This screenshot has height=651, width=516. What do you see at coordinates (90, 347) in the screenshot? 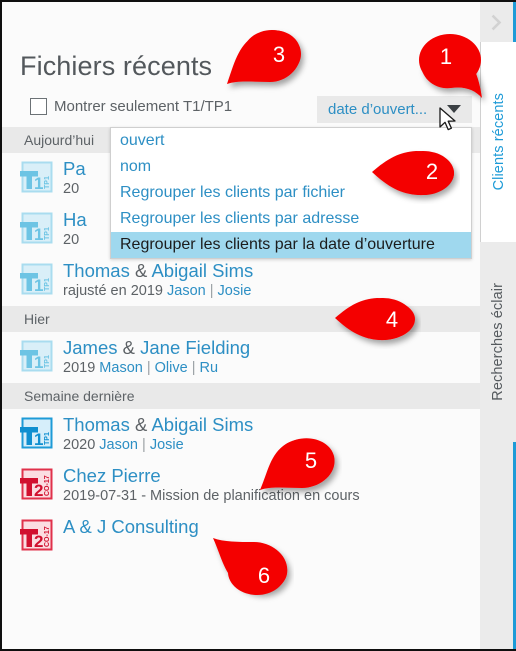
I see `list-item-title-left: James` at bounding box center [90, 347].